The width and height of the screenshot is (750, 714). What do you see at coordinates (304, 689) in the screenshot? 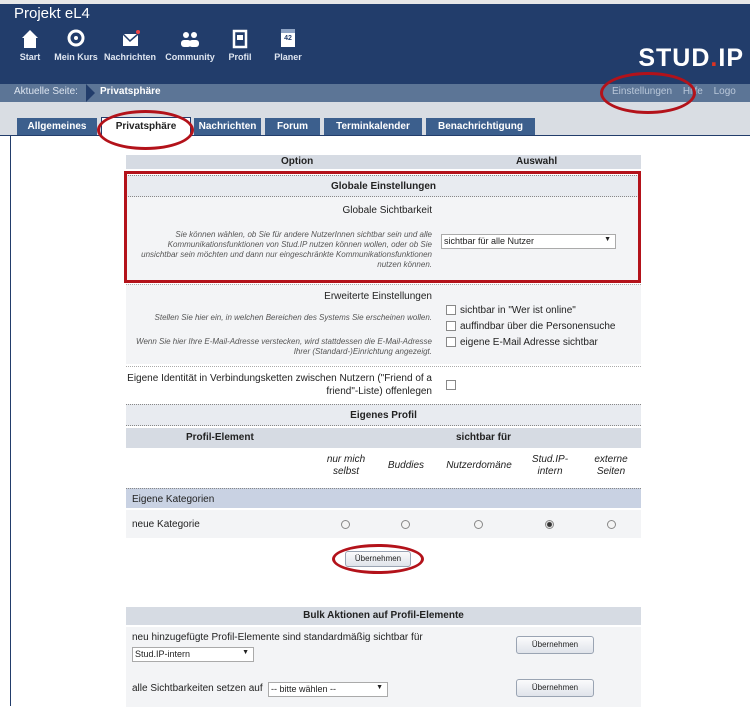
I see `bulk-all-value: -- bitte wählen --` at bounding box center [304, 689].